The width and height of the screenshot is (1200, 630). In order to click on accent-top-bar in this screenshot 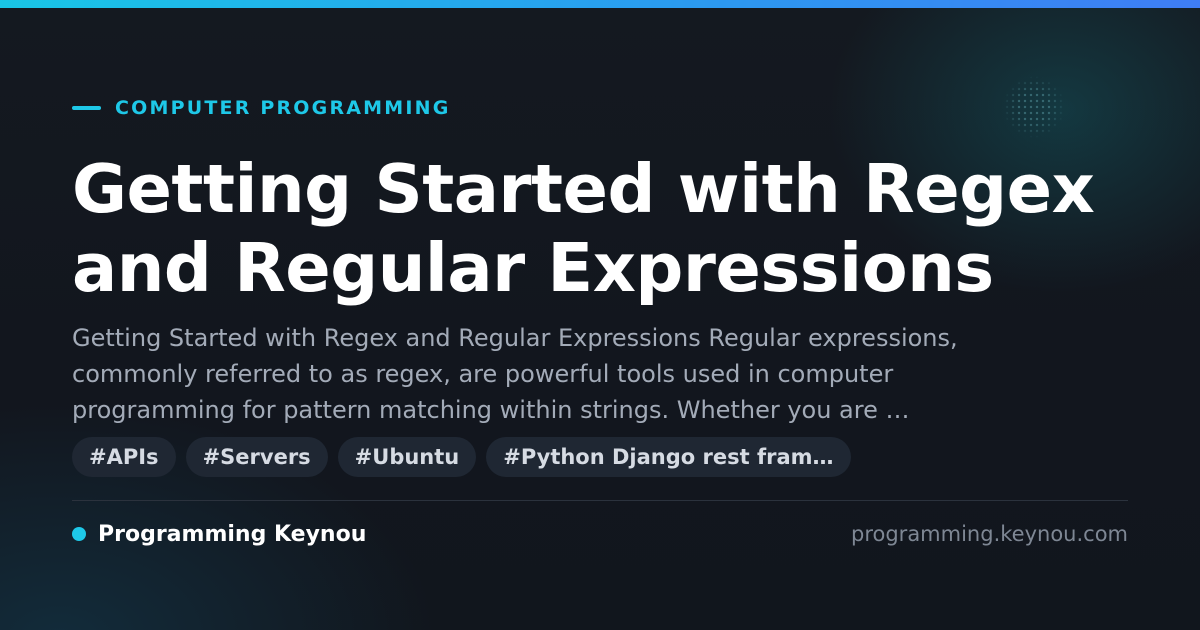, I will do `click(600, 4)`.